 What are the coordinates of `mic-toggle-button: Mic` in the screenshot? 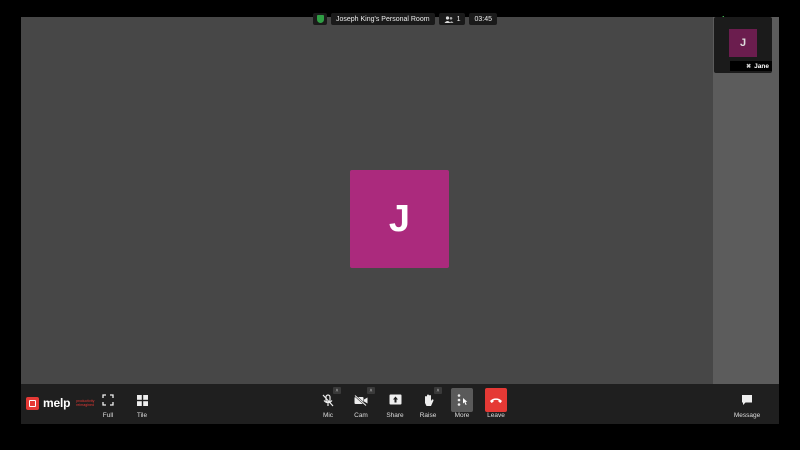 It's located at (328, 406).